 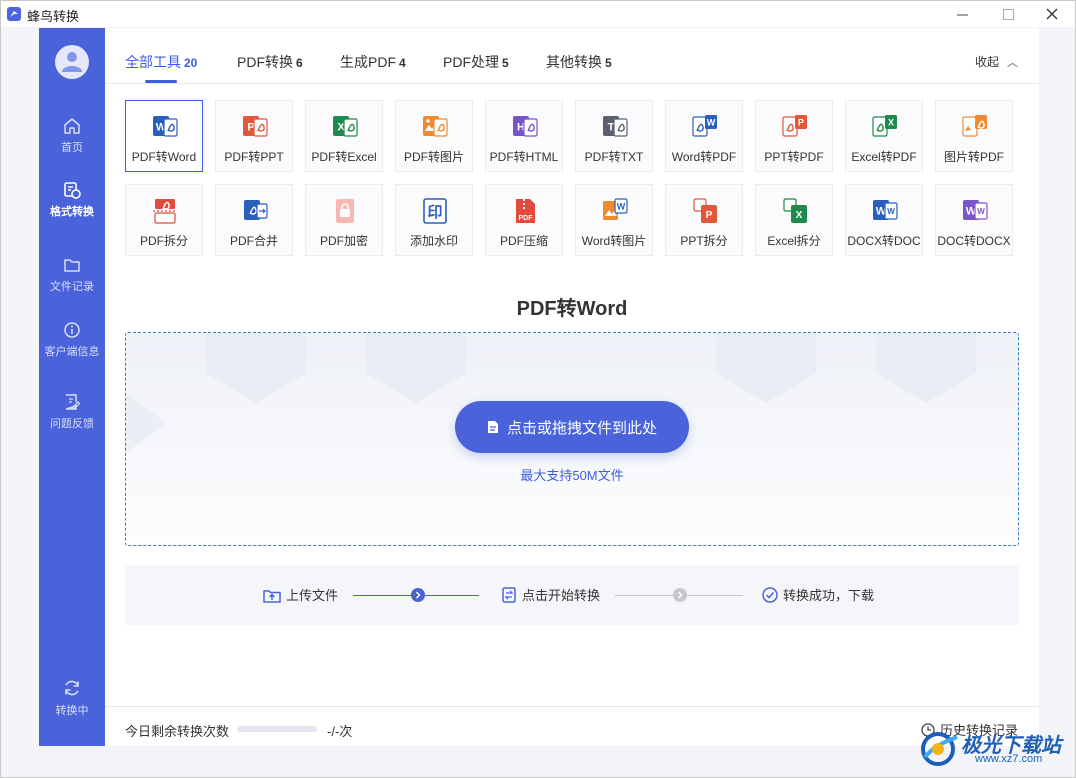 I want to click on sidebar-item-feedback: 问题反馈, so click(x=72, y=418).